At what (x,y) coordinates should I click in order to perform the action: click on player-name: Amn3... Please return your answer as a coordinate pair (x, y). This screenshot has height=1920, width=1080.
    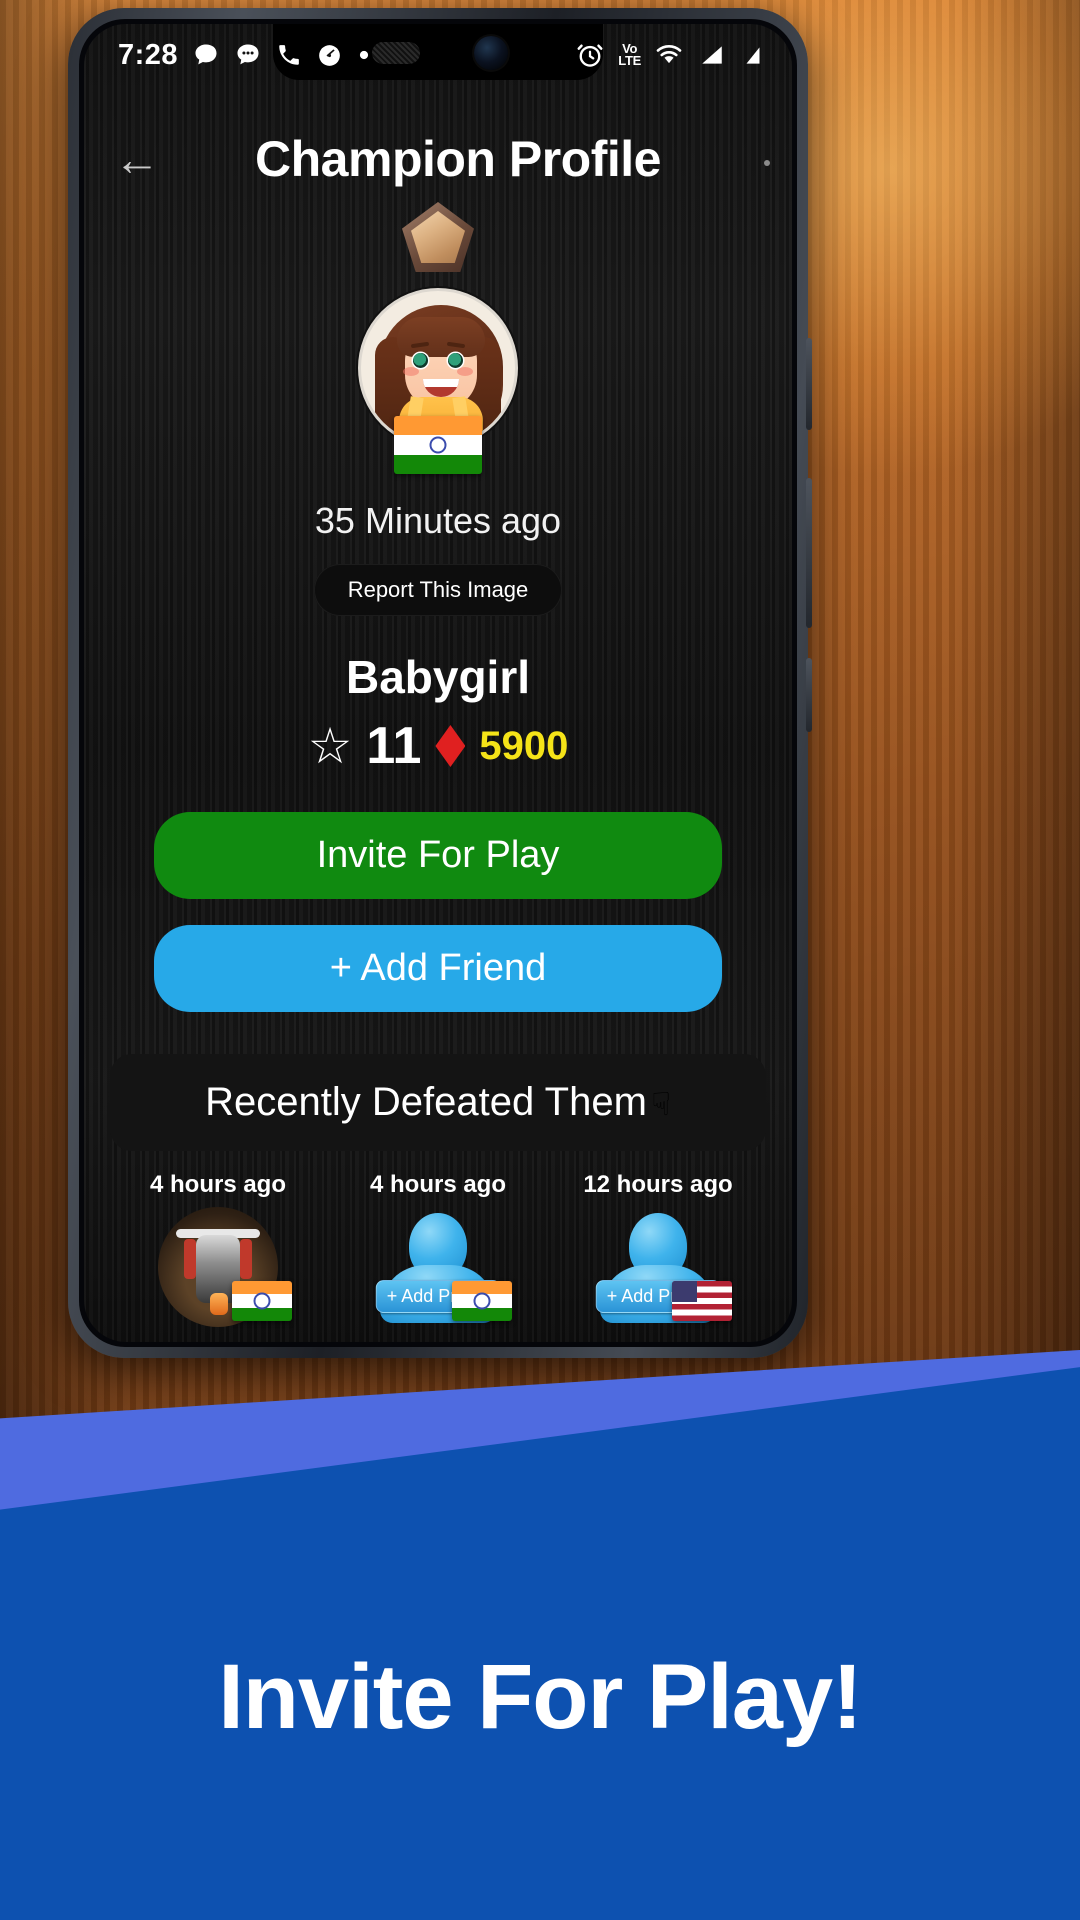
    Looking at the image, I should click on (218, 1339).